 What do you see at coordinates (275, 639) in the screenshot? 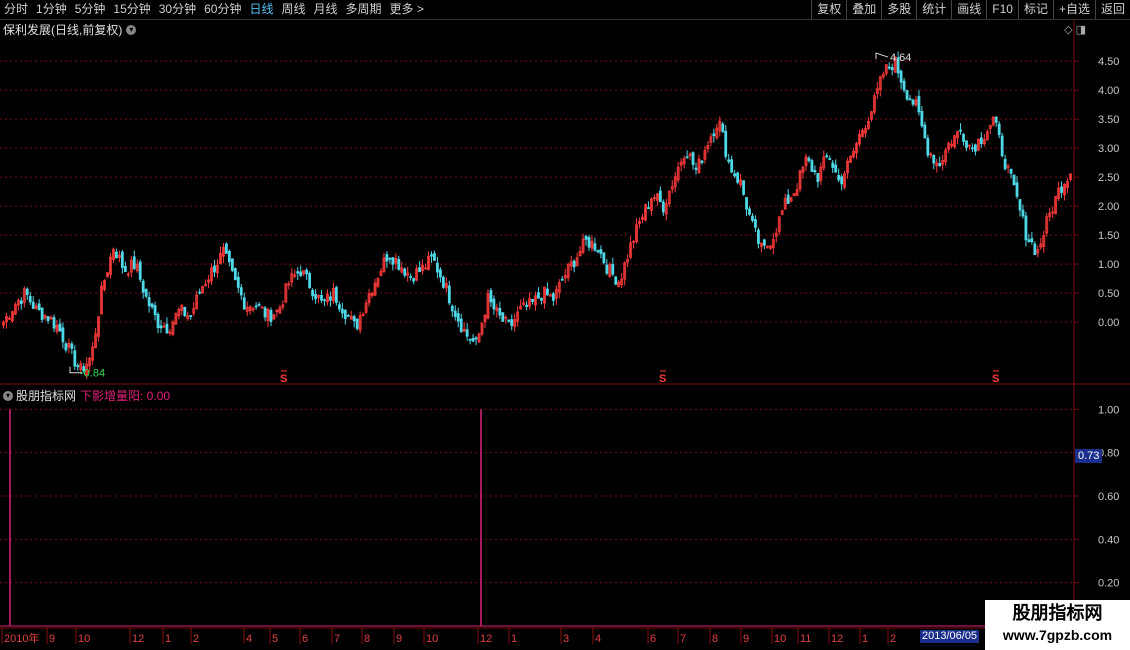
I see `time-axis-label-7: 5` at bounding box center [275, 639].